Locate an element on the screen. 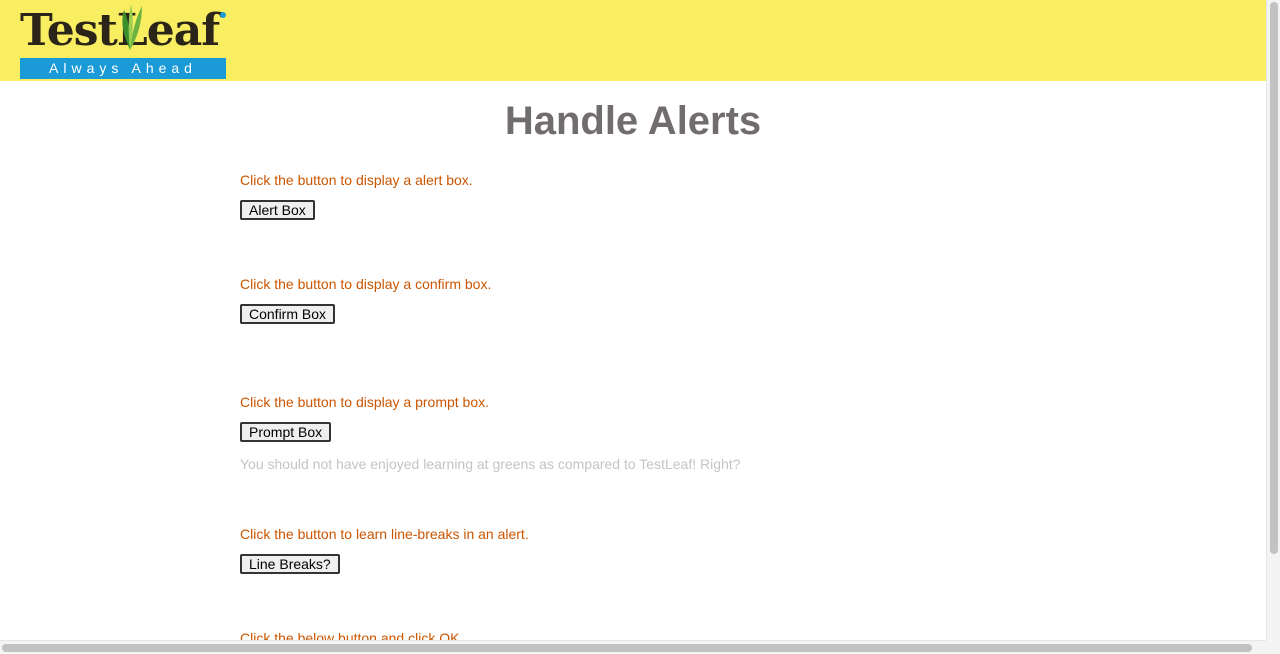  alert-box-button: Alert Box is located at coordinates (277, 210).